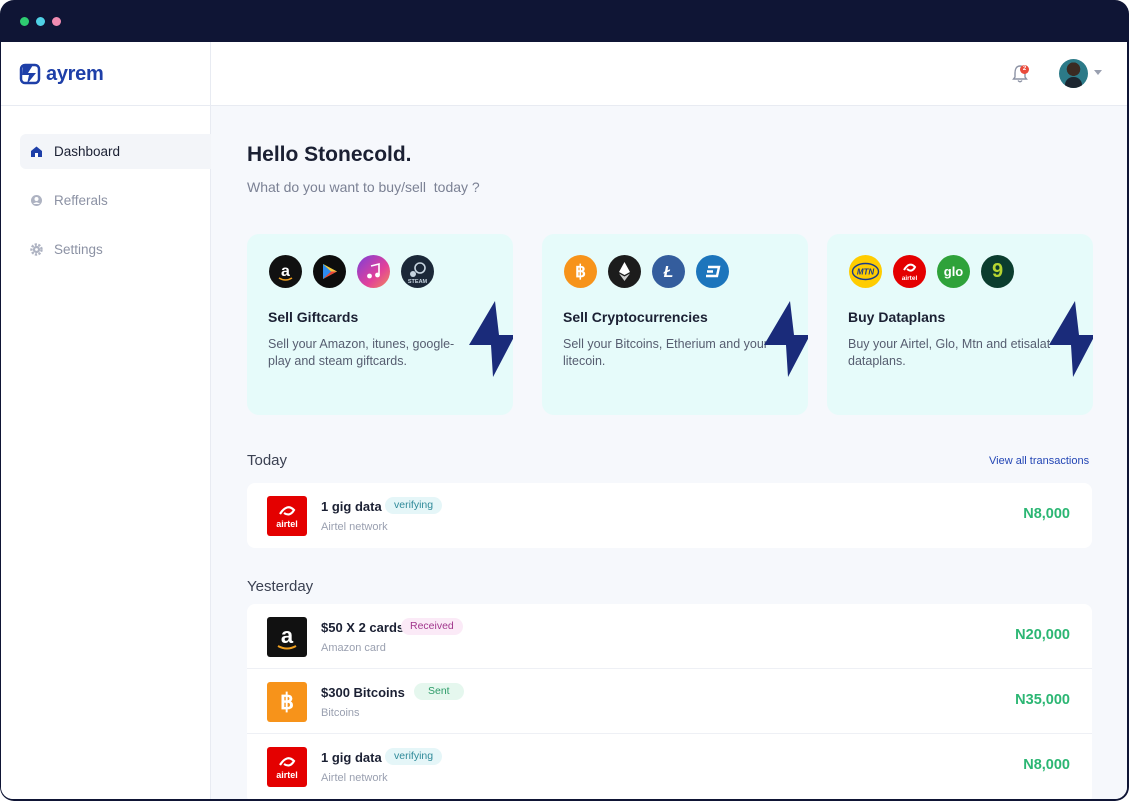 The image size is (1129, 801). Describe the element at coordinates (1098, 72) in the screenshot. I see `chevron-down-icon` at that location.